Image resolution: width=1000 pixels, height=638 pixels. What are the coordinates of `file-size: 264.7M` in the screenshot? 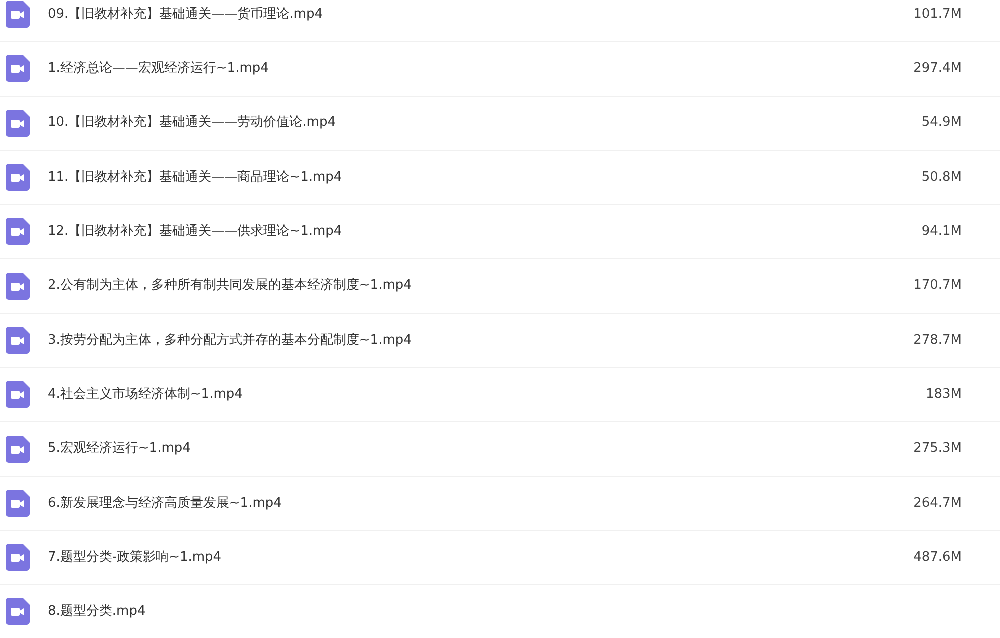 It's located at (938, 503).